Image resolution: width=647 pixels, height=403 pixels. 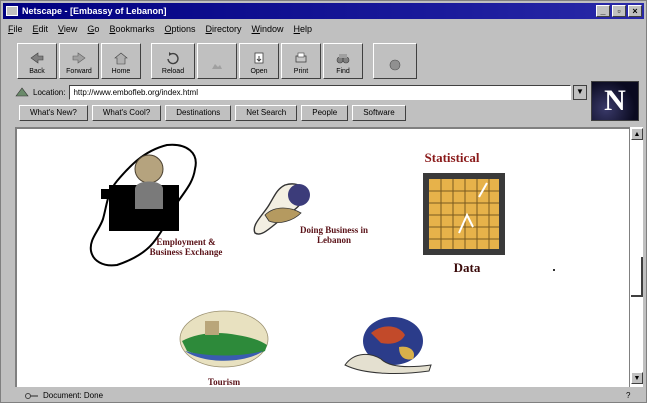 What do you see at coordinates (121, 58) in the screenshot?
I see `home-icon` at bounding box center [121, 58].